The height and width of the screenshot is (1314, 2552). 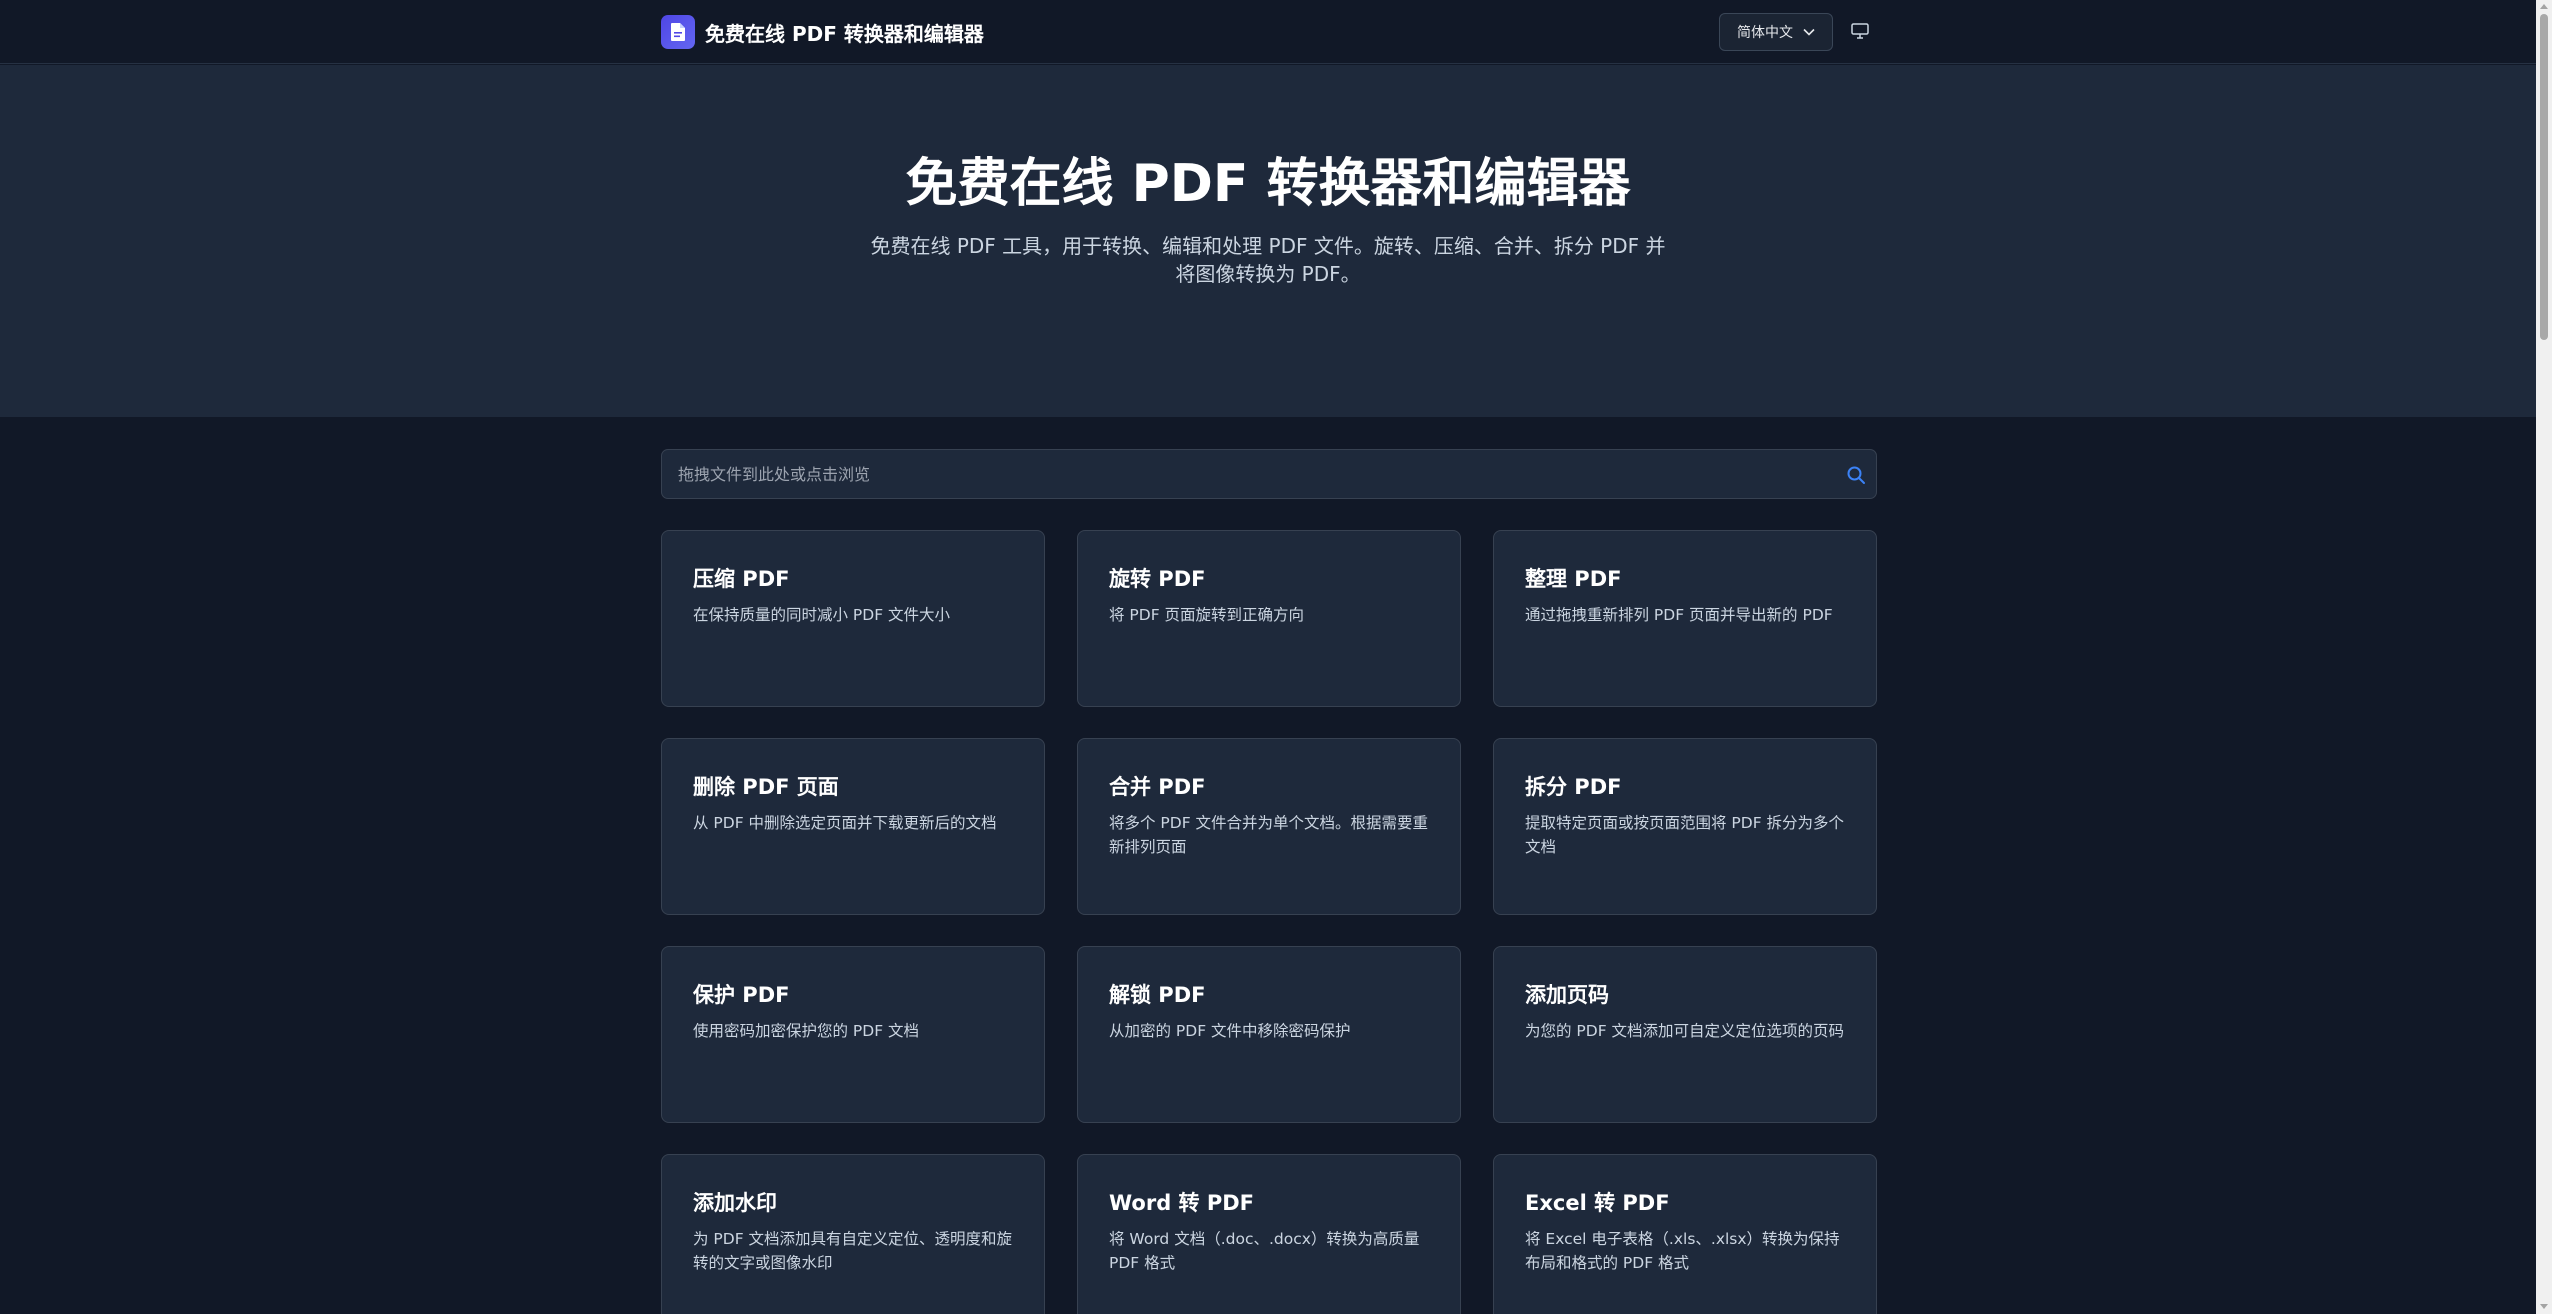 What do you see at coordinates (735, 1203) in the screenshot?
I see `tool-card-title: 添加水印` at bounding box center [735, 1203].